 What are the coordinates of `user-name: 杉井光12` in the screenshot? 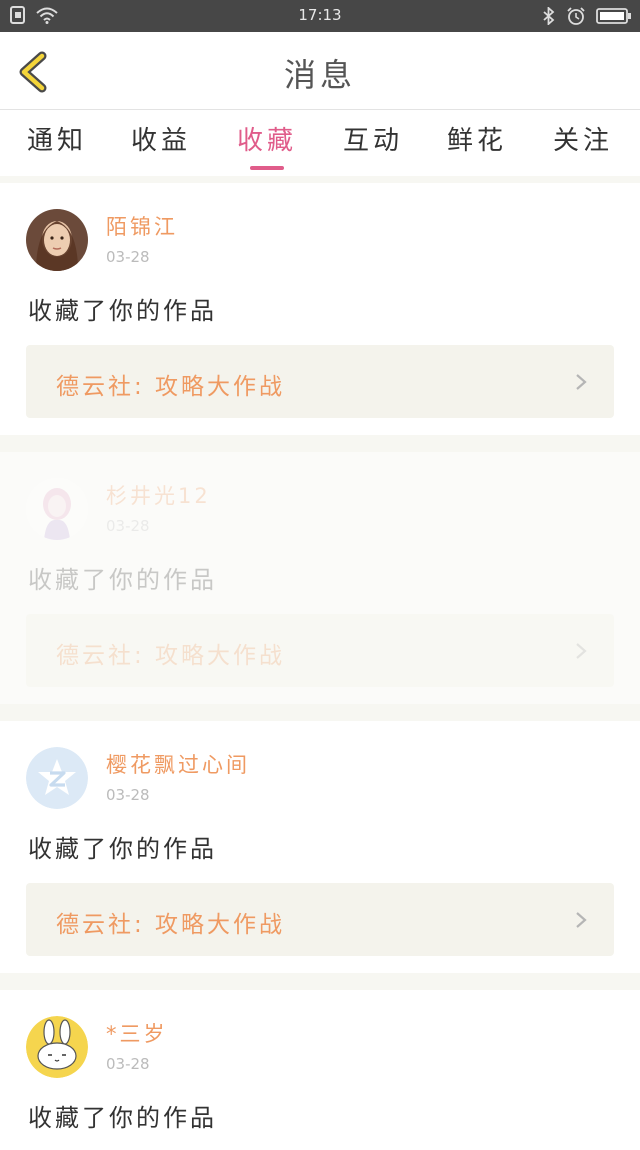 It's located at (158, 495).